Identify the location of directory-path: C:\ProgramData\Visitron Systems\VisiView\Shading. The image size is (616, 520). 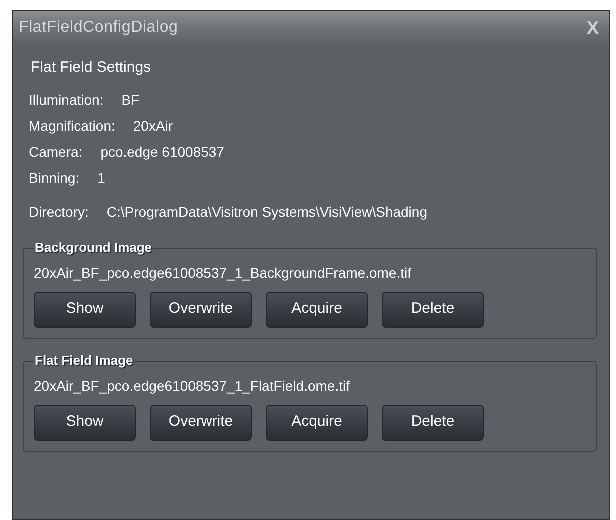
(267, 212).